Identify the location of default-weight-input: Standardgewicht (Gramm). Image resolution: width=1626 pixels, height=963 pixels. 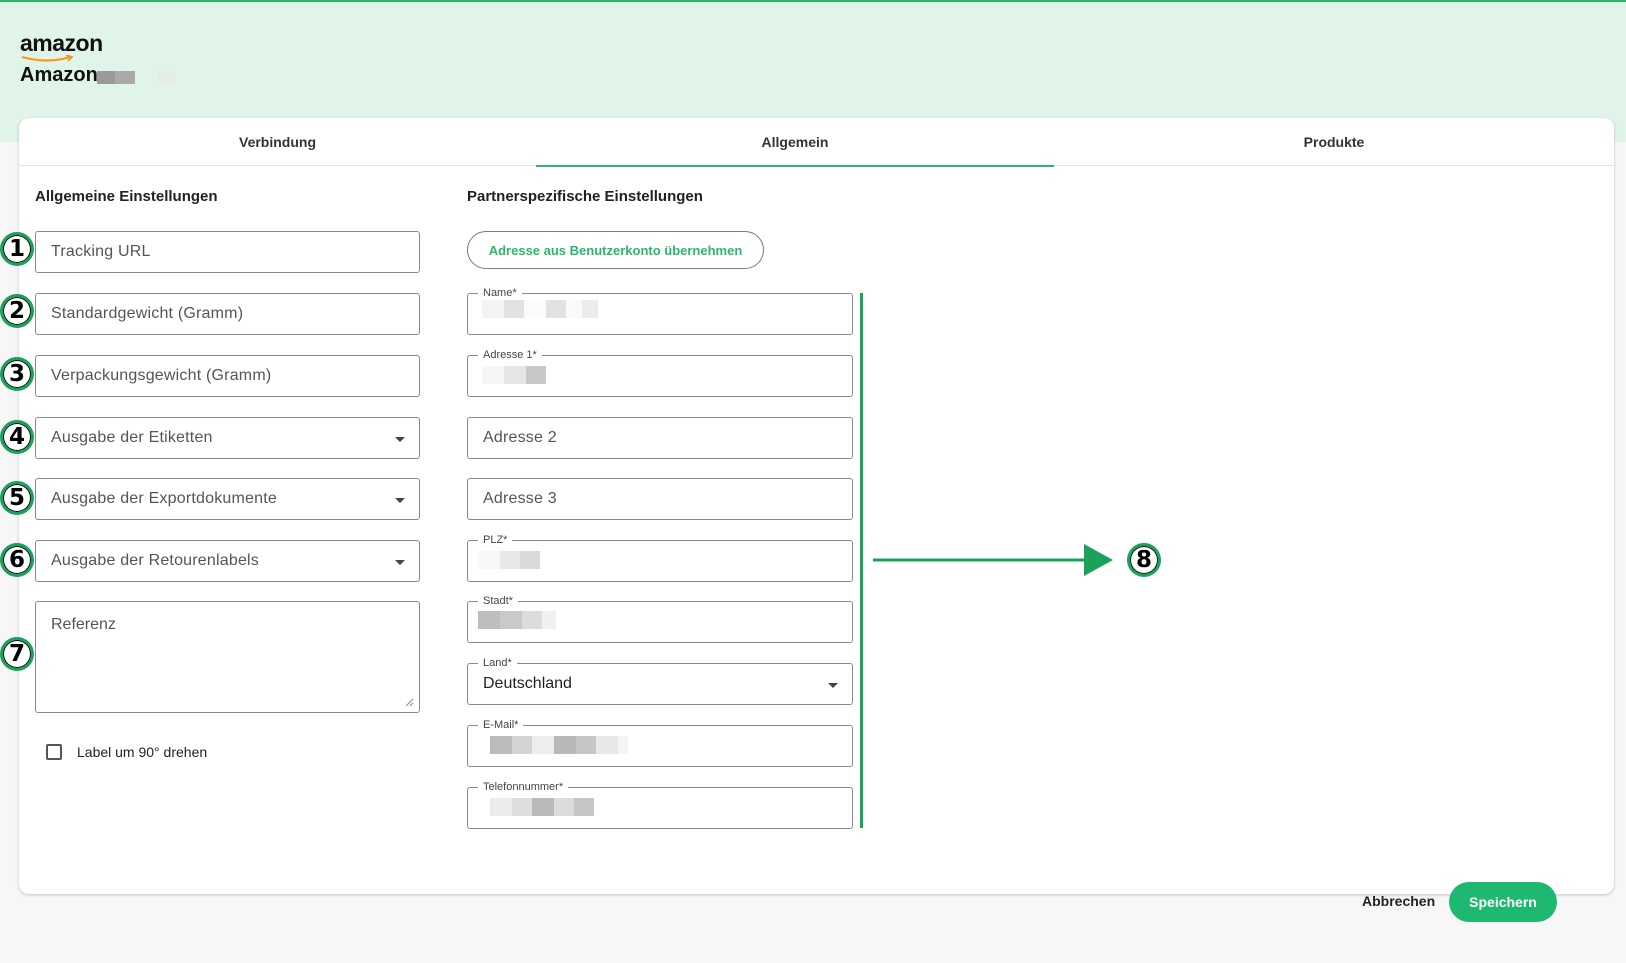
(227, 314).